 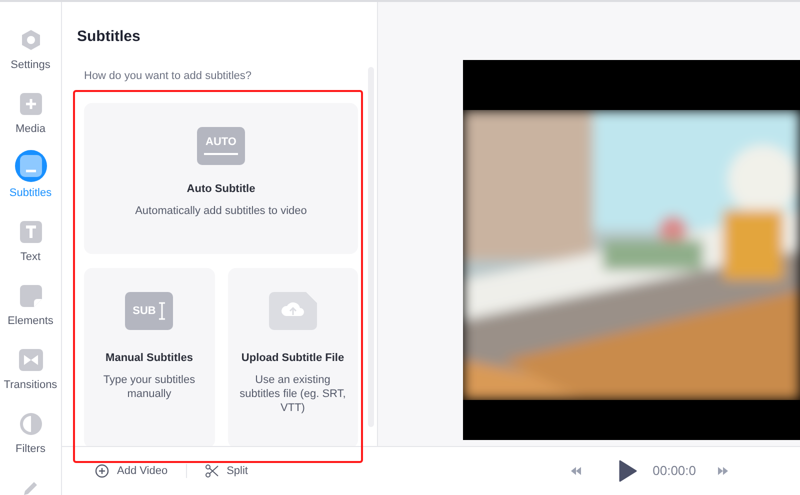 What do you see at coordinates (30, 424) in the screenshot?
I see `contrast-icon` at bounding box center [30, 424].